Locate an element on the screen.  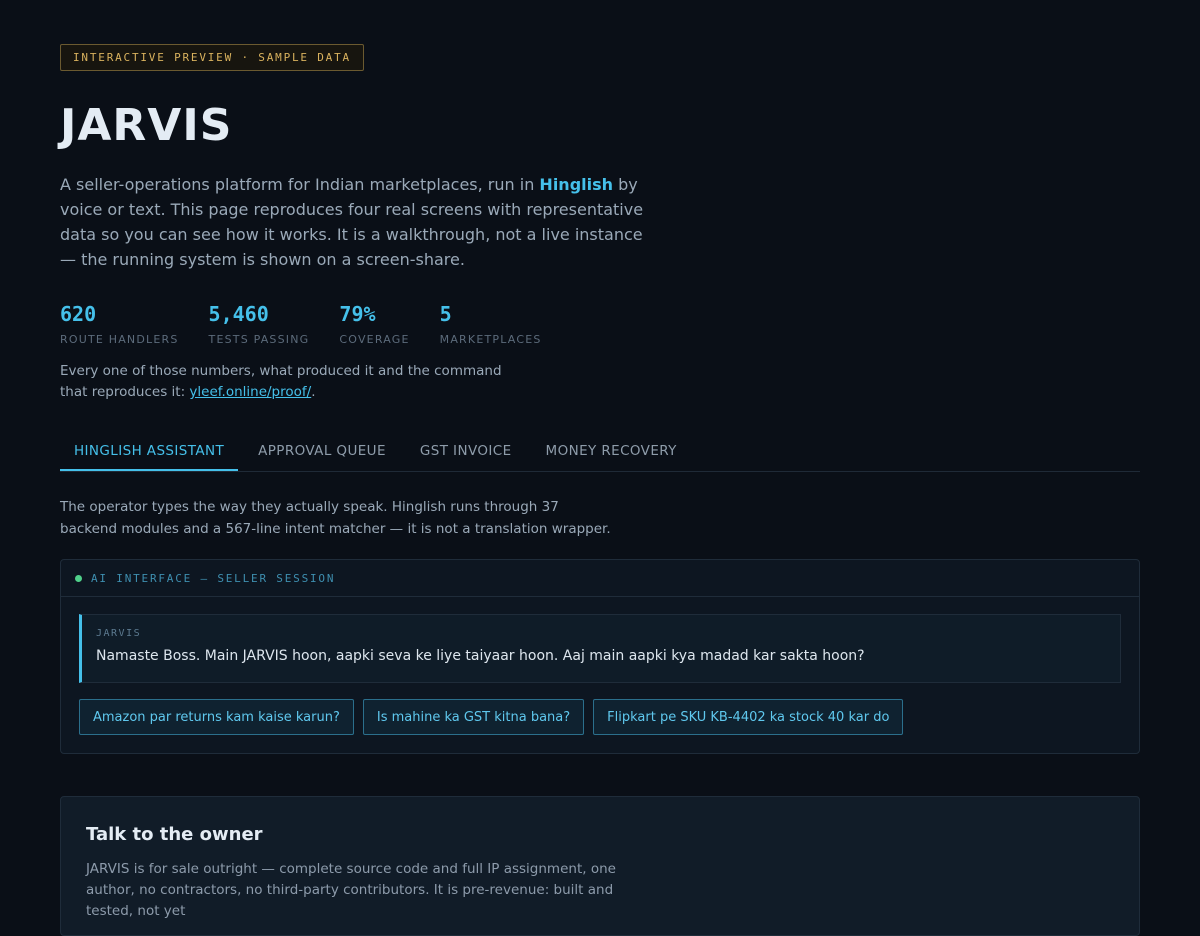
intro-highlight: Hinglish is located at coordinates (576, 184).